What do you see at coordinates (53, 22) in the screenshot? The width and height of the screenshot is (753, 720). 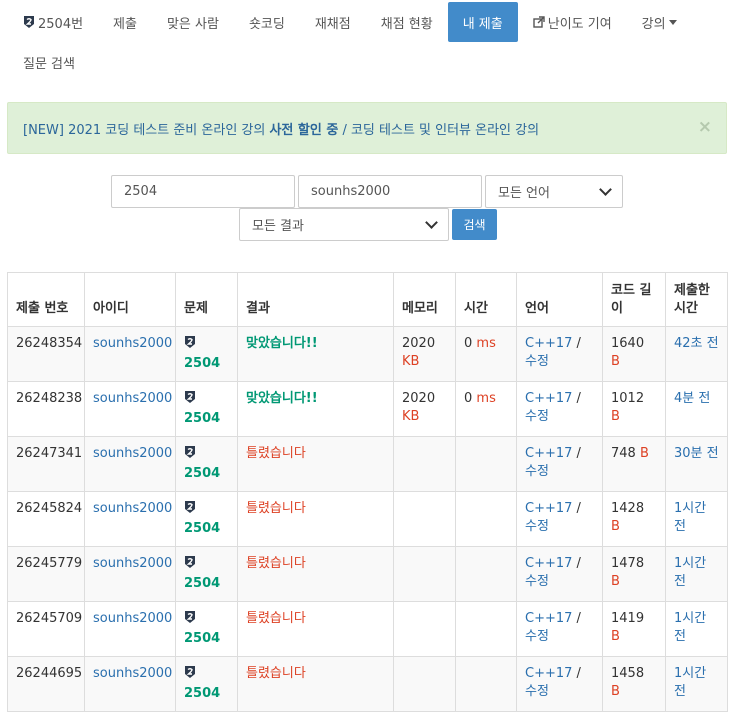 I see `nav-tab-row1-0: 2504번` at bounding box center [53, 22].